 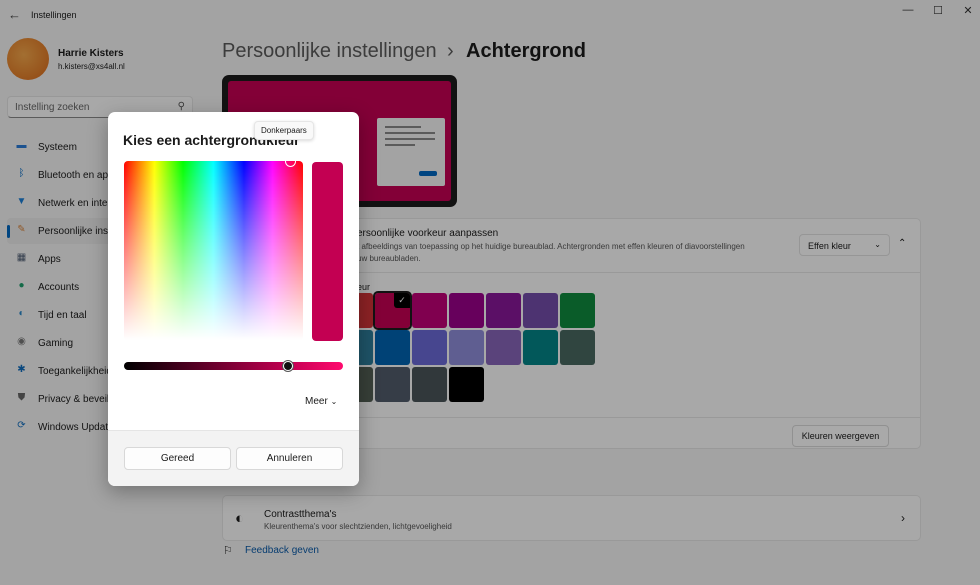 I want to click on cancel-button: Annuleren, so click(x=289, y=458).